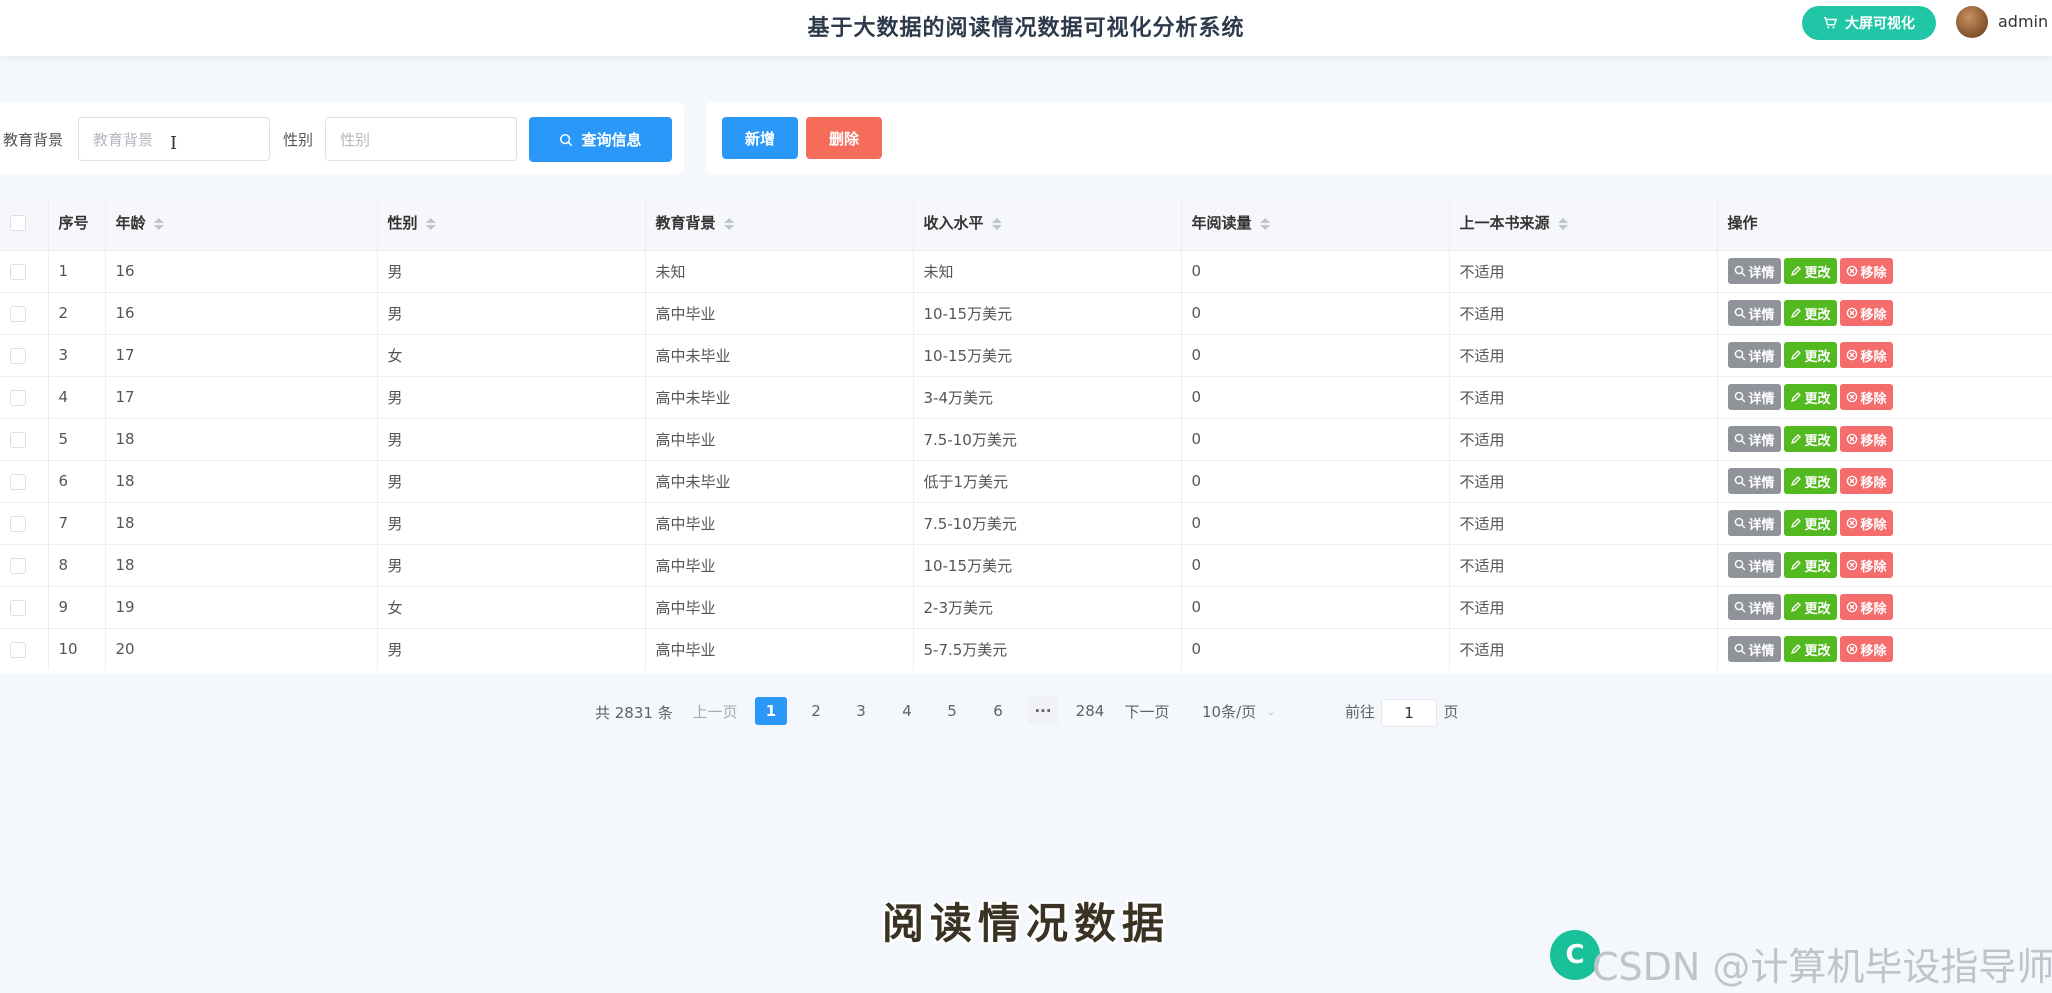 This screenshot has width=2052, height=993. I want to click on col-education: 教育背景, so click(779, 223).